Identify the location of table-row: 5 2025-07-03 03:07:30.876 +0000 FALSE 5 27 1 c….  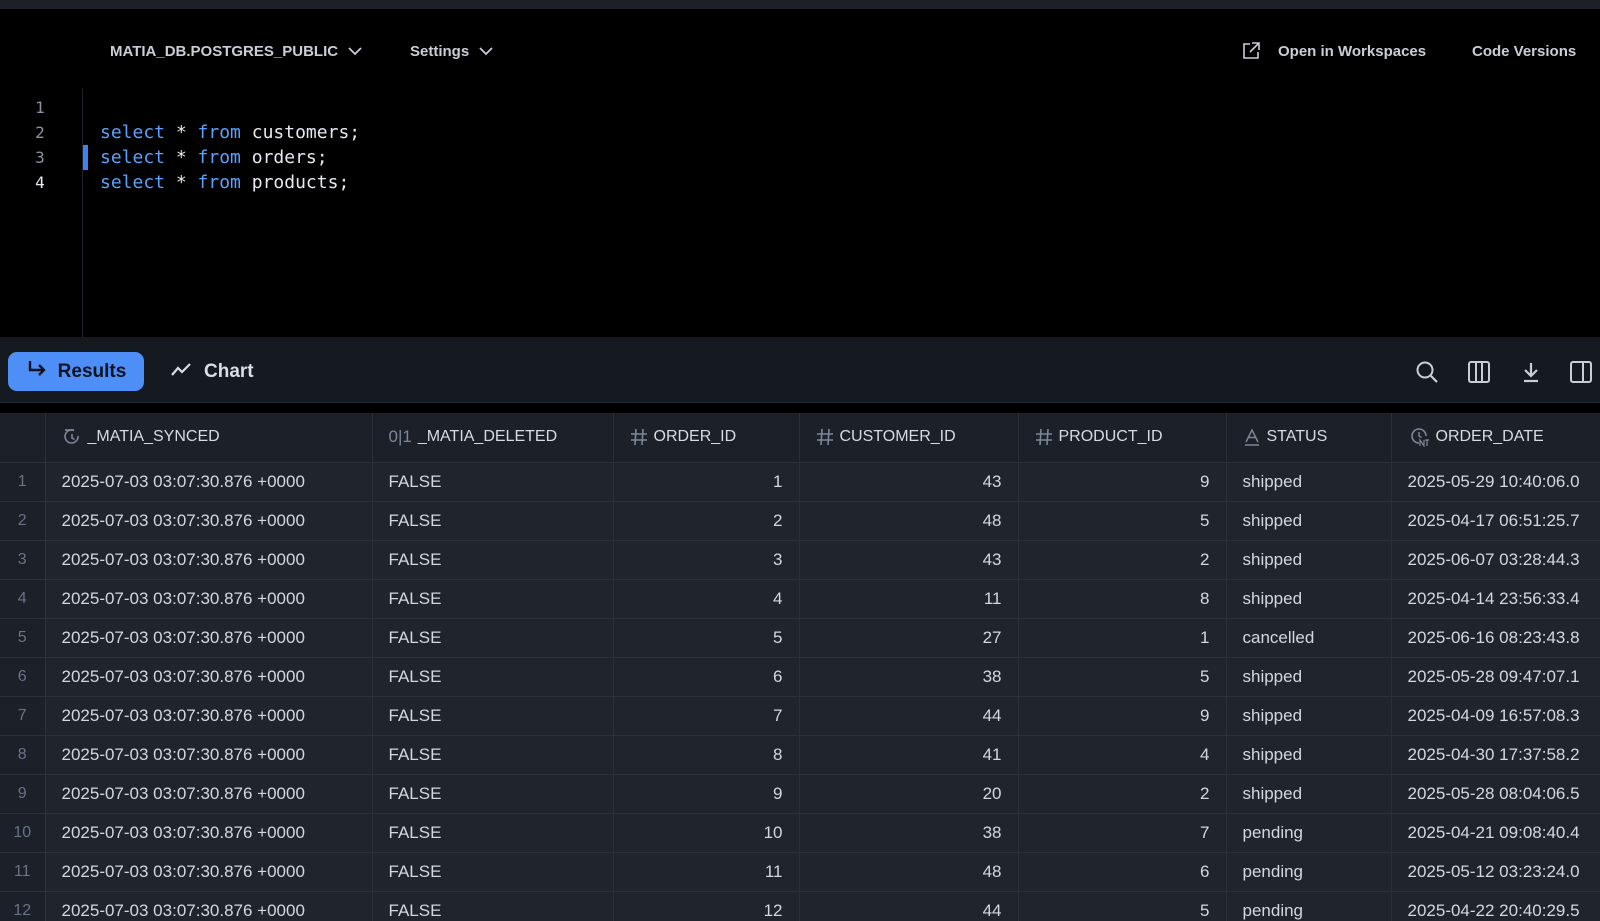
(800, 638).